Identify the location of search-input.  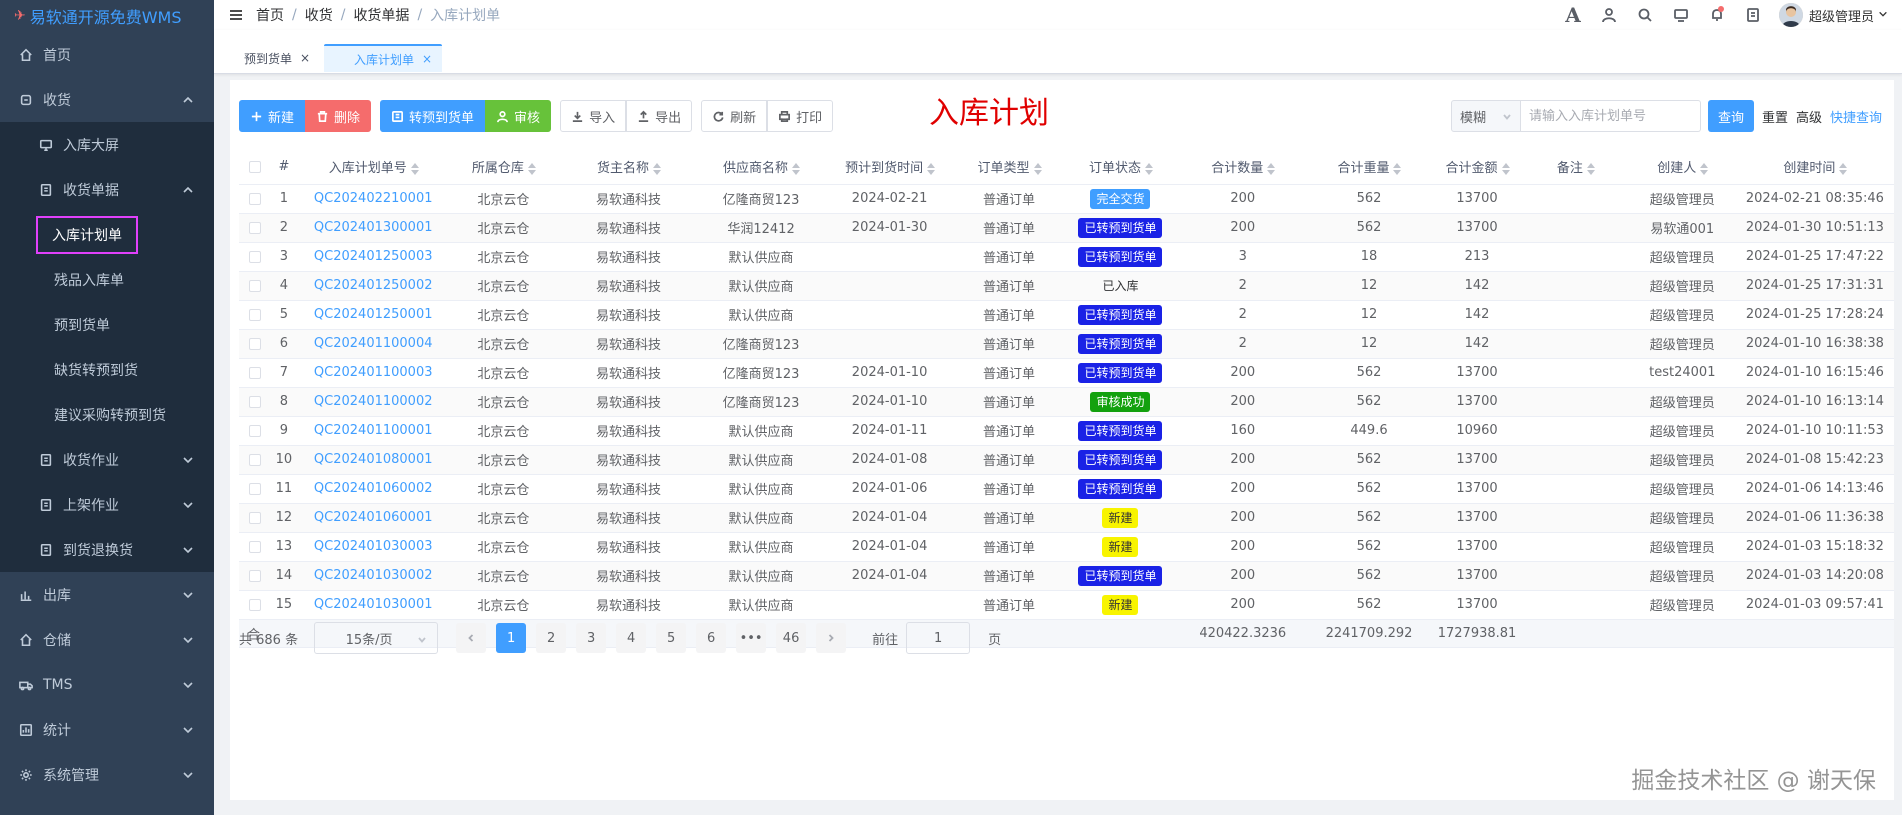
(1610, 116).